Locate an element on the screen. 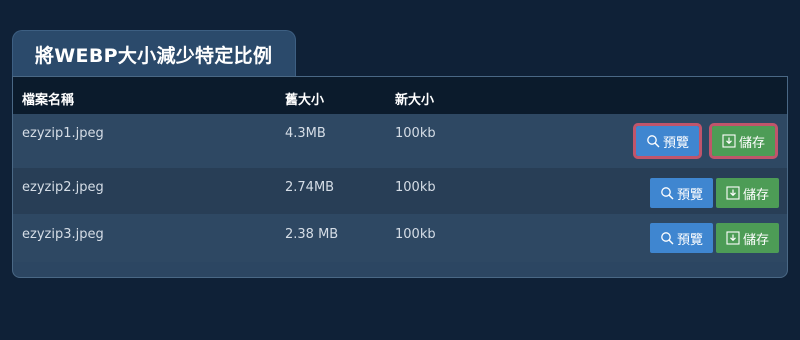  header-filename: 檔案名稱 is located at coordinates (48, 100).